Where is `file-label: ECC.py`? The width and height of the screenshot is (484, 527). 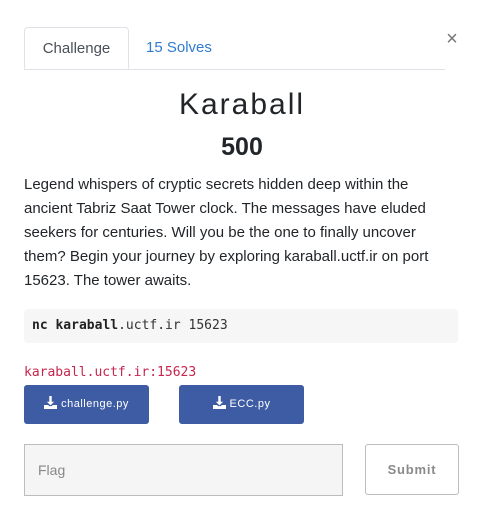 file-label: ECC.py is located at coordinates (250, 404).